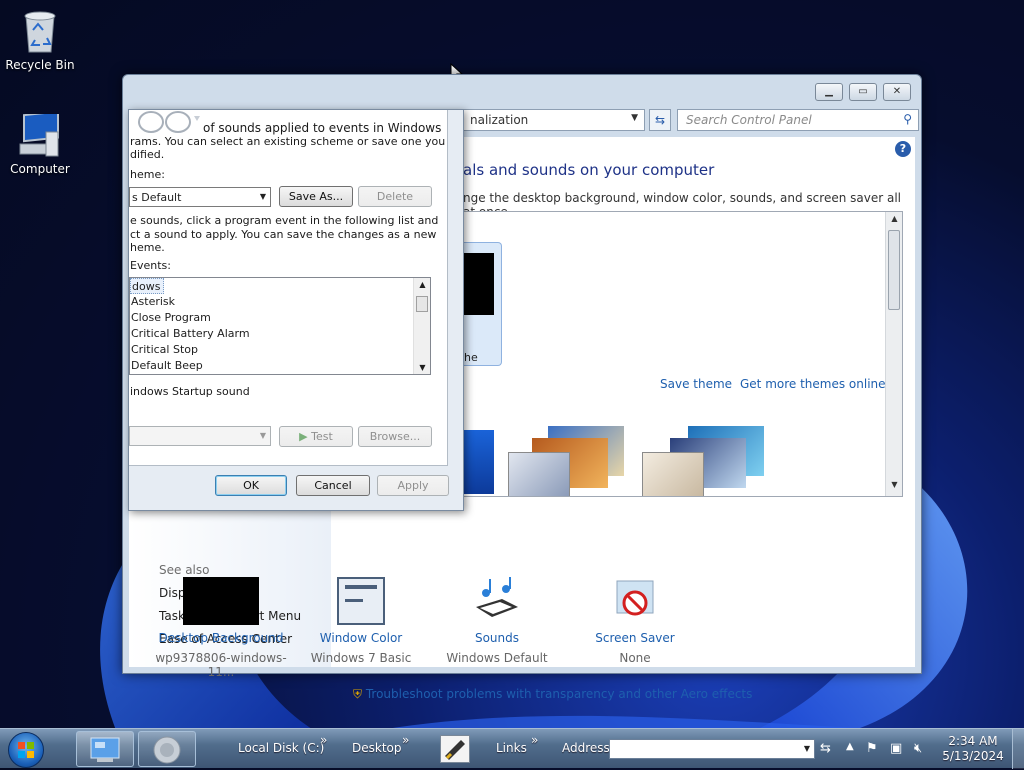  I want to click on toolbar-links: Links, so click(511, 748).